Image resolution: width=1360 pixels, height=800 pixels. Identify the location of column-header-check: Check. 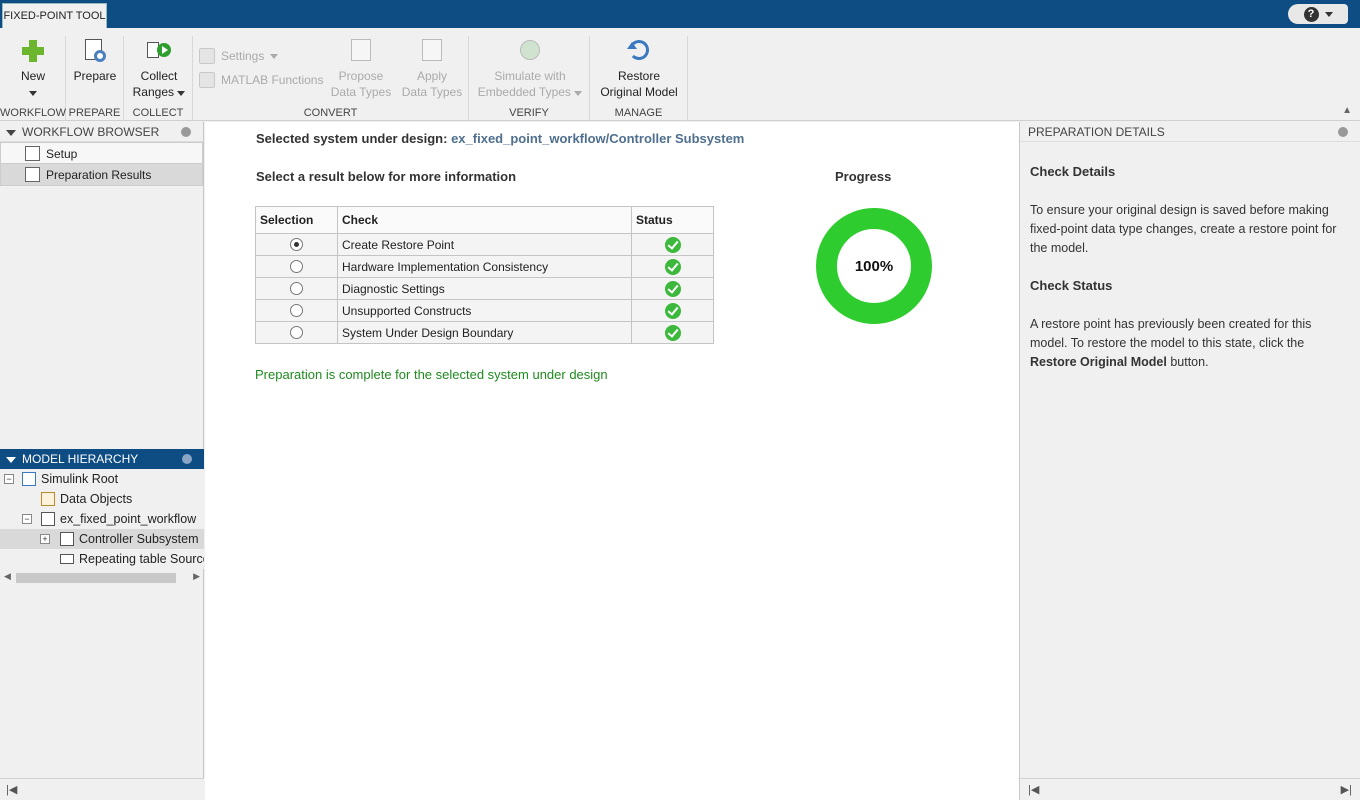
(484, 220).